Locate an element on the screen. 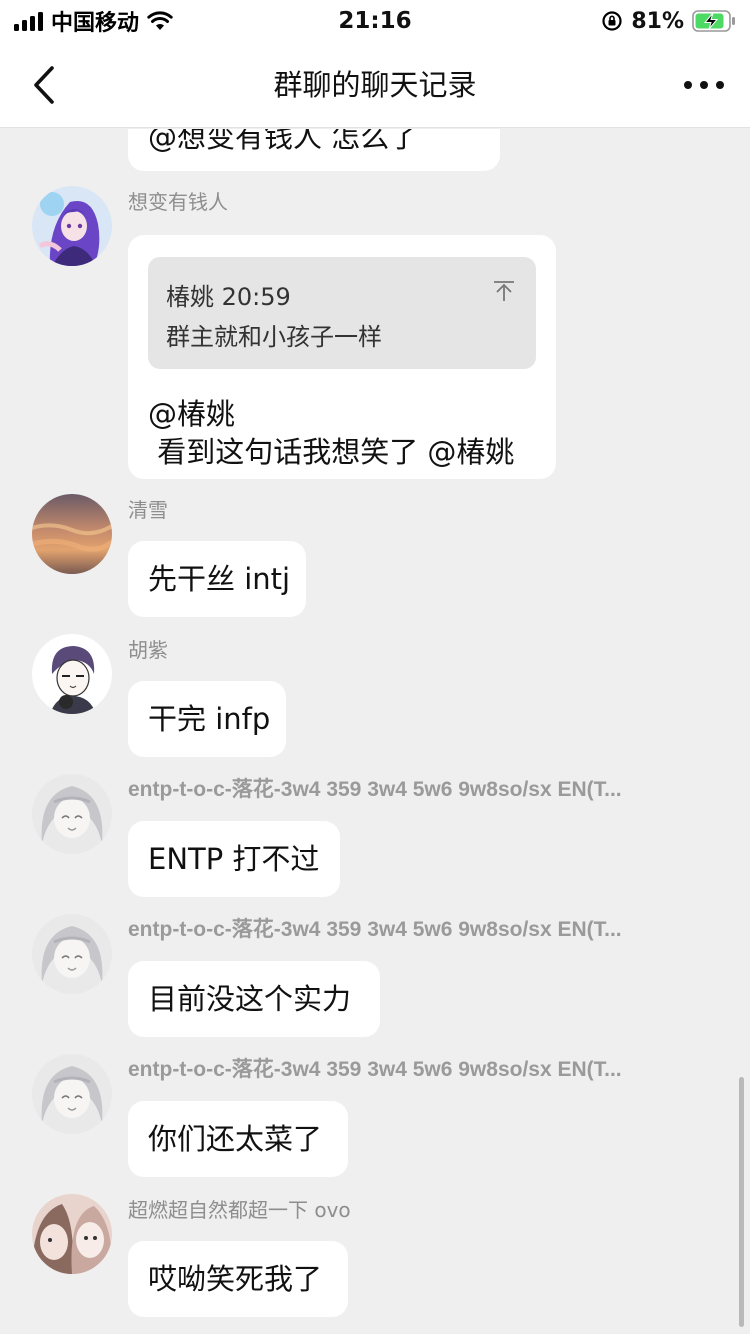 The height and width of the screenshot is (1334, 750). message-text: ENTP 打不过 is located at coordinates (234, 859).